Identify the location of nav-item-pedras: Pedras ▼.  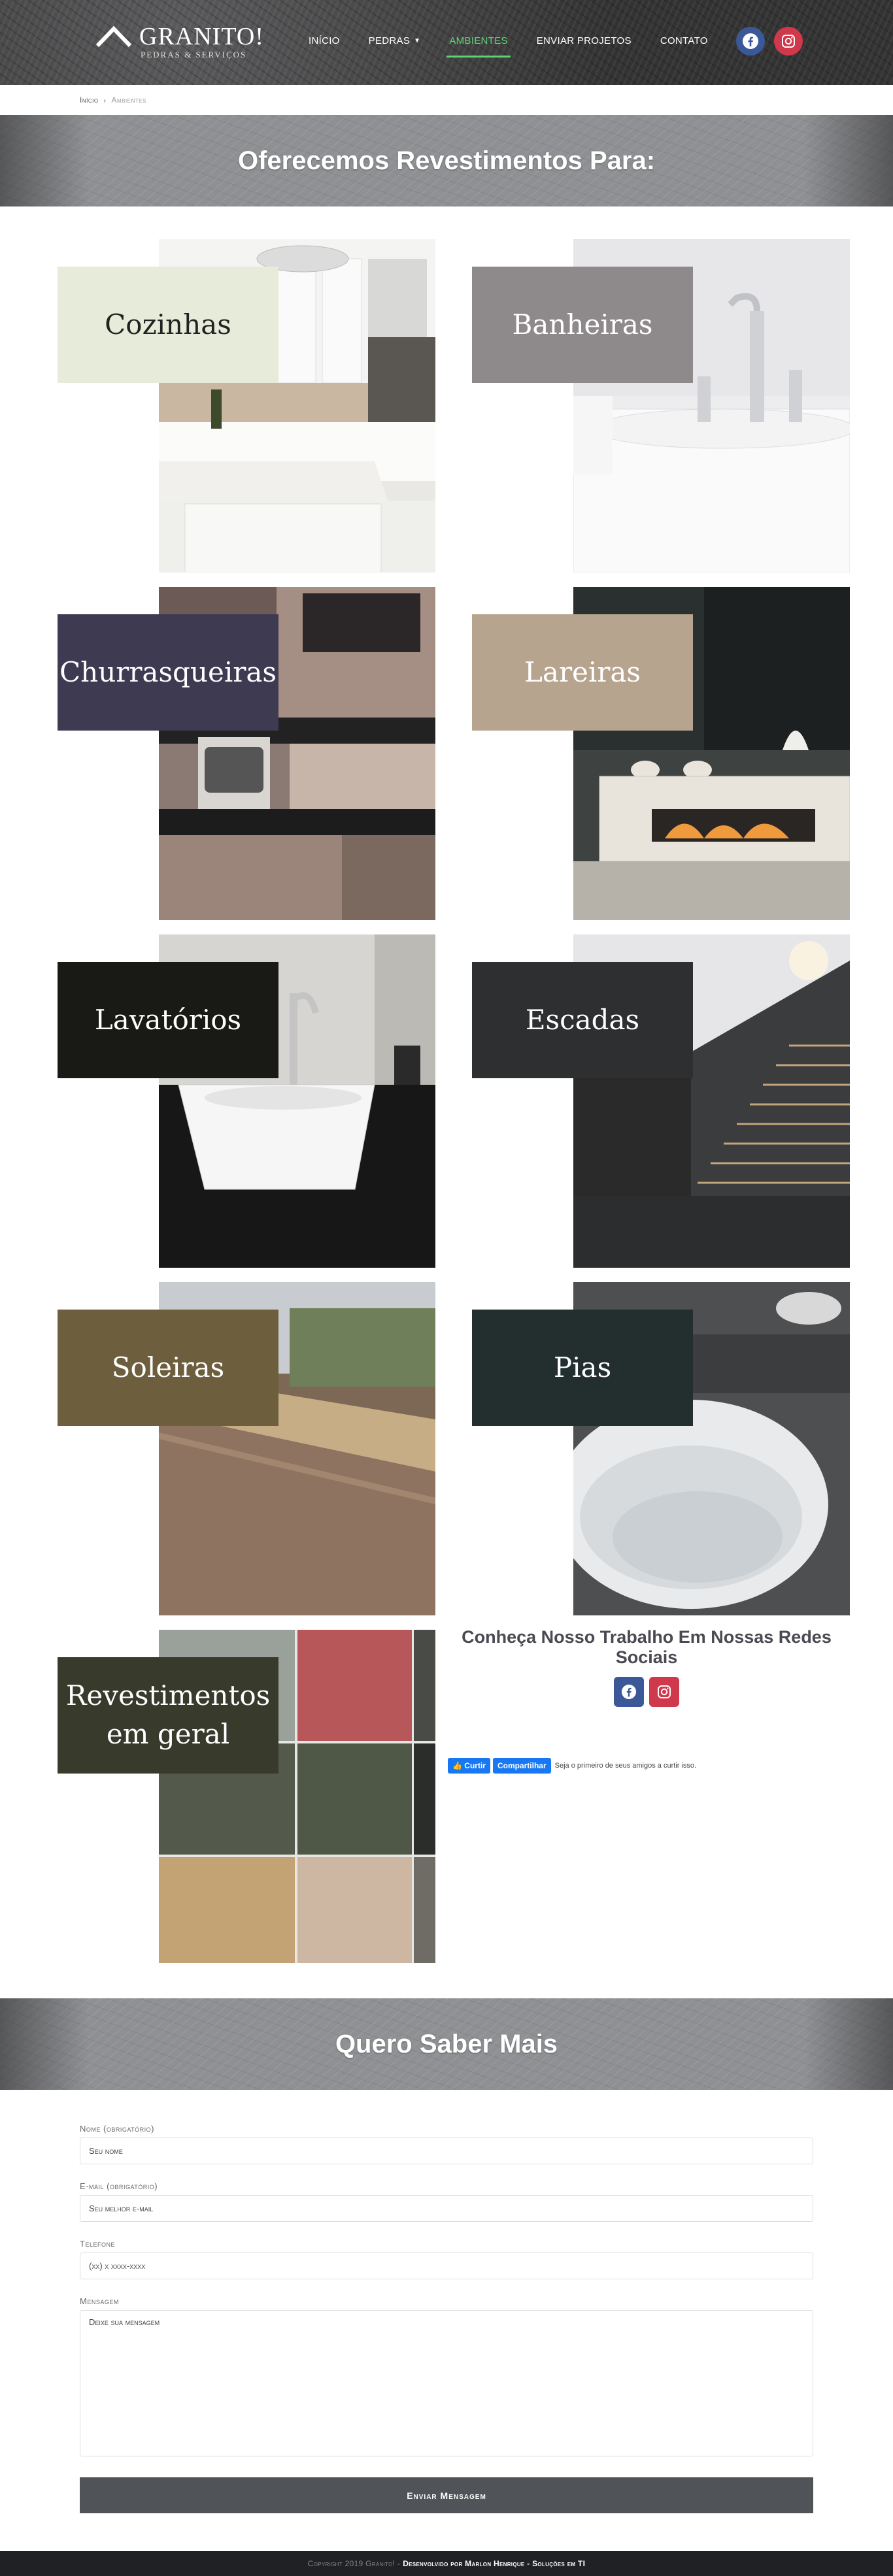
(394, 43).